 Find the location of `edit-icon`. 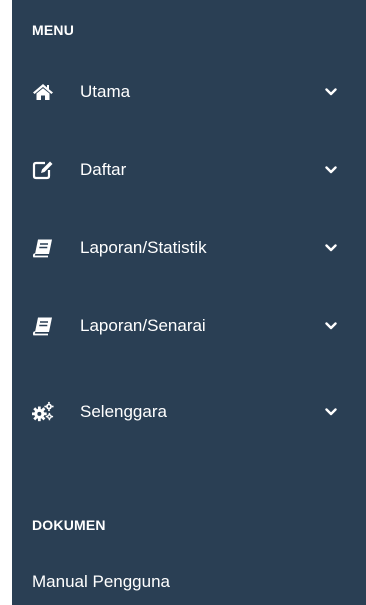

edit-icon is located at coordinates (43, 170).